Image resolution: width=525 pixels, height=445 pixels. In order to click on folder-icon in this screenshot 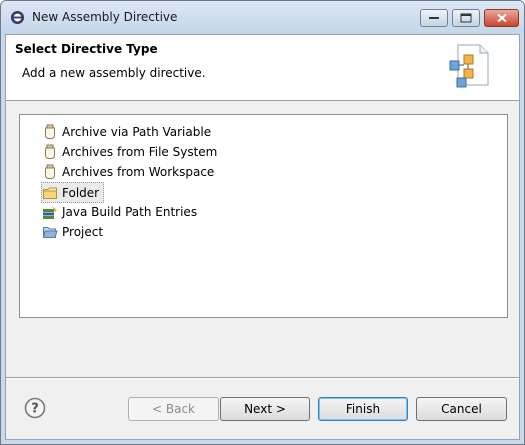, I will do `click(50, 193)`.